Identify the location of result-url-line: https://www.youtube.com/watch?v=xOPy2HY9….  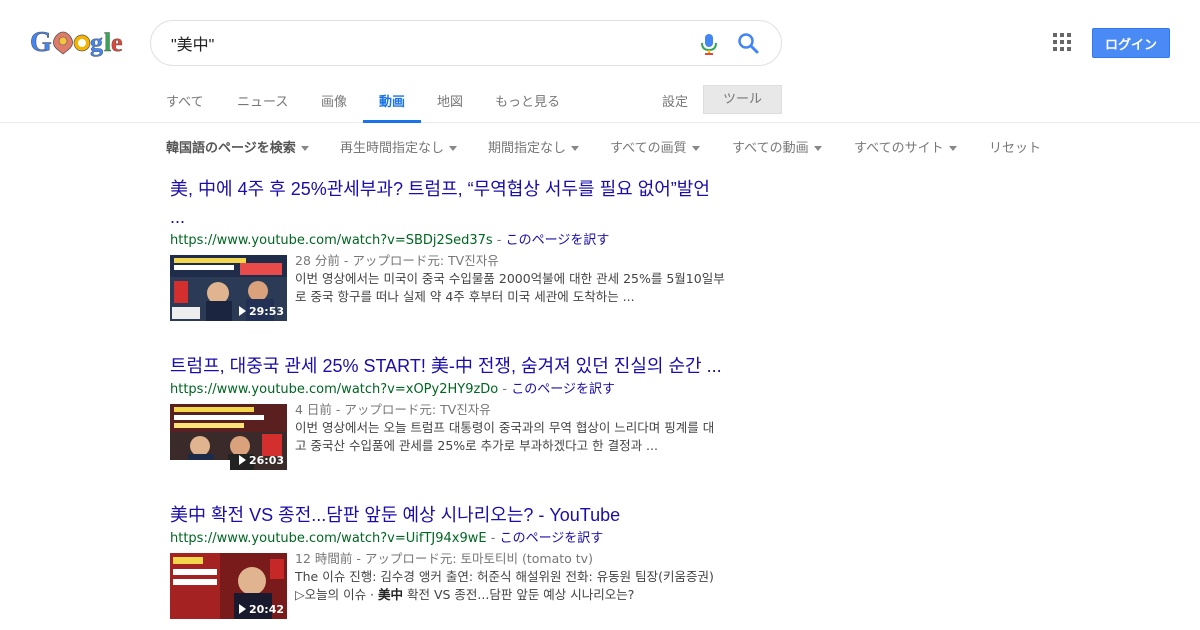
(470, 390).